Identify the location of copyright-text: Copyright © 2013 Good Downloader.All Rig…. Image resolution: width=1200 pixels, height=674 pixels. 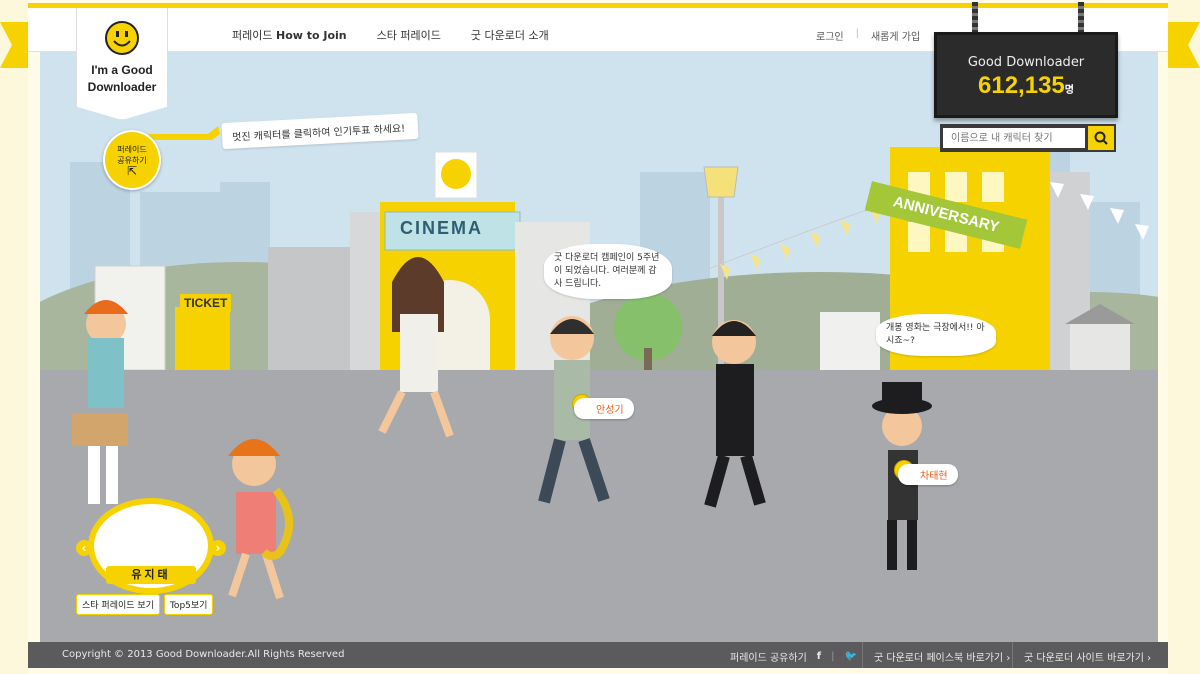
(203, 654).